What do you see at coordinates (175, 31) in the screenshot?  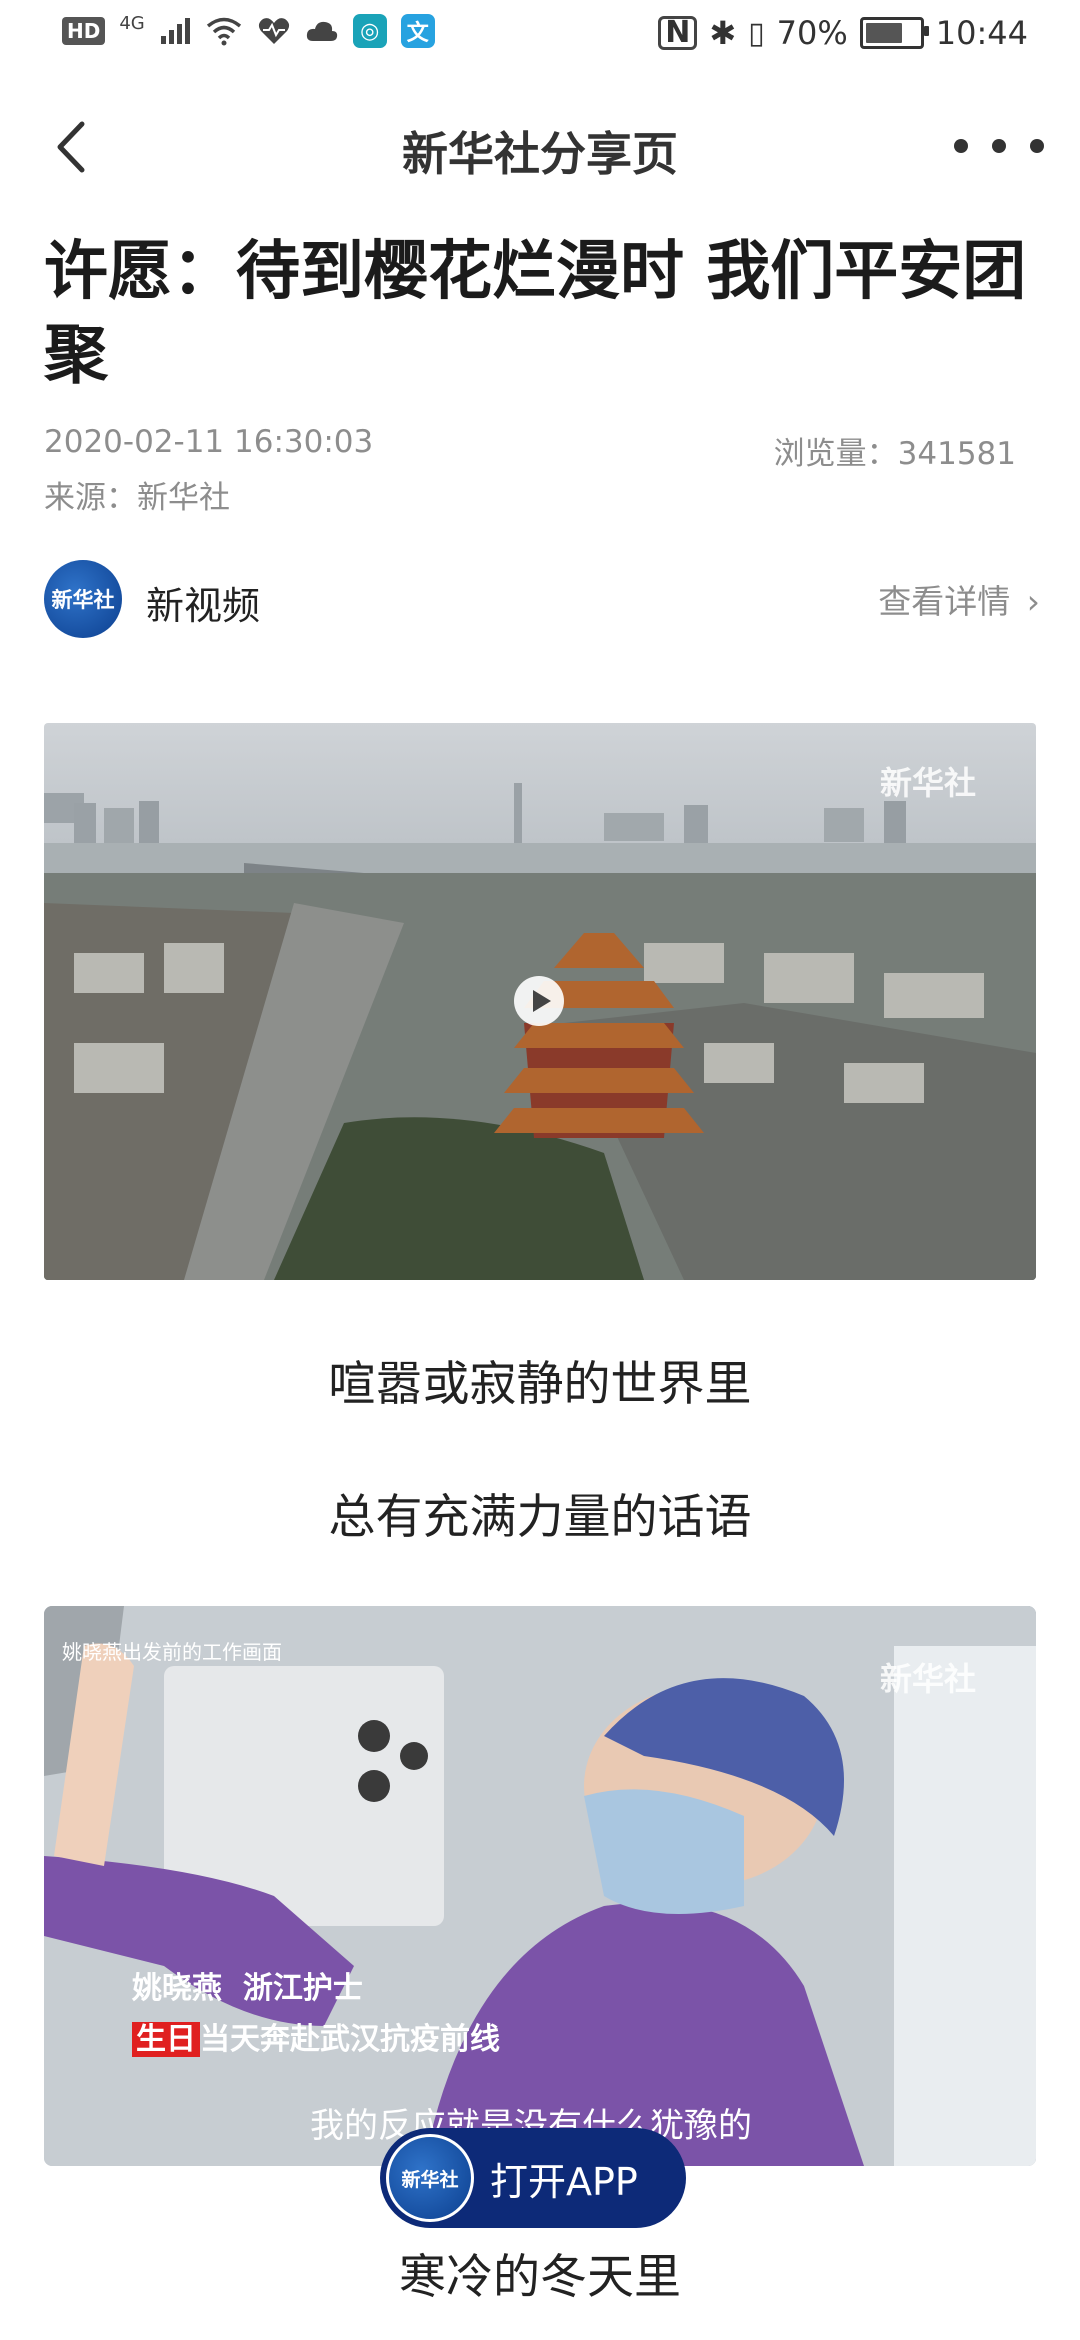 I see `signal-icon` at bounding box center [175, 31].